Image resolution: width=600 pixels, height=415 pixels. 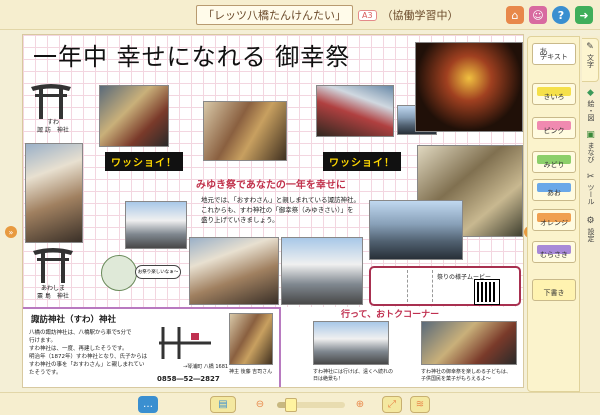 I want to click on side-tabs: ✎ 文字 ◆ 絵・図 ▣ まなび ✂ ツール ⚙ 設定, so click(x=590, y=214).